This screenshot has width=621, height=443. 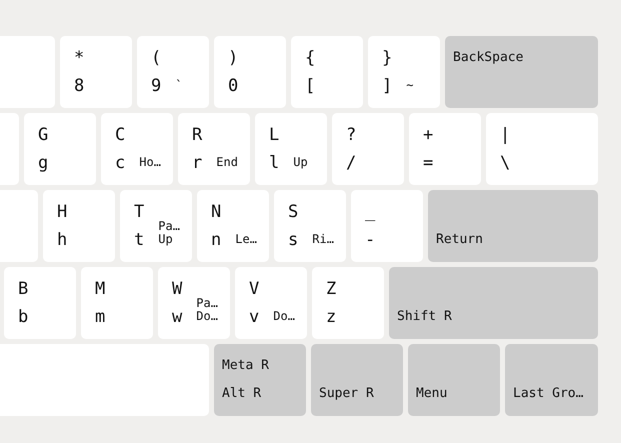 What do you see at coordinates (357, 380) in the screenshot?
I see `keyboard-key: Super R` at bounding box center [357, 380].